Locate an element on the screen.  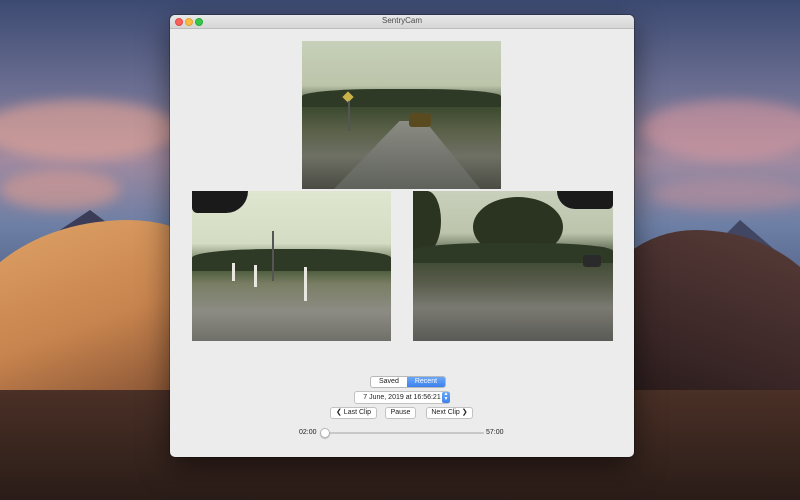
tree is located at coordinates (427, 221).